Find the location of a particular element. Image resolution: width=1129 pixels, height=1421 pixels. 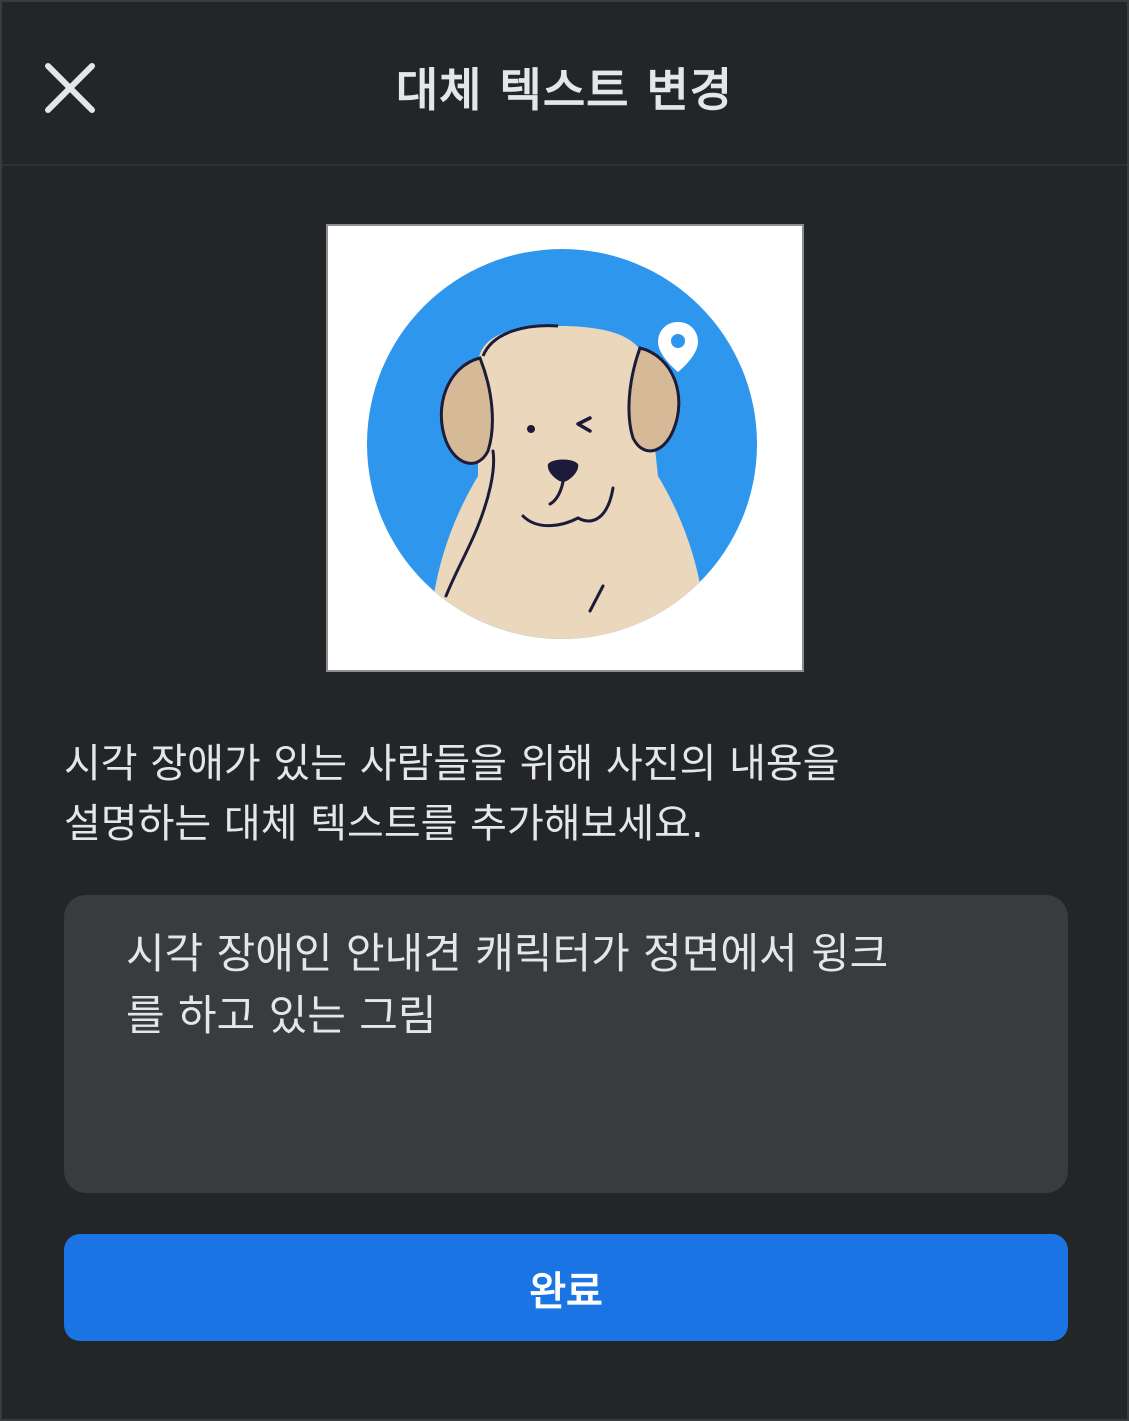

dog-winking-illustration is located at coordinates (562, 444).